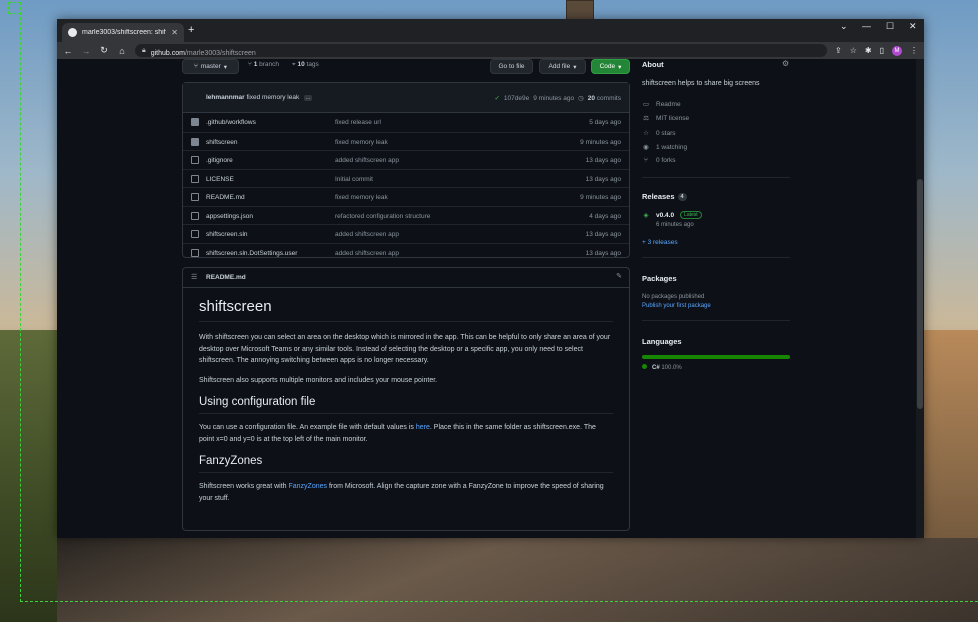 The width and height of the screenshot is (978, 622). What do you see at coordinates (646, 118) in the screenshot?
I see `scale-icon: ⚖` at bounding box center [646, 118].